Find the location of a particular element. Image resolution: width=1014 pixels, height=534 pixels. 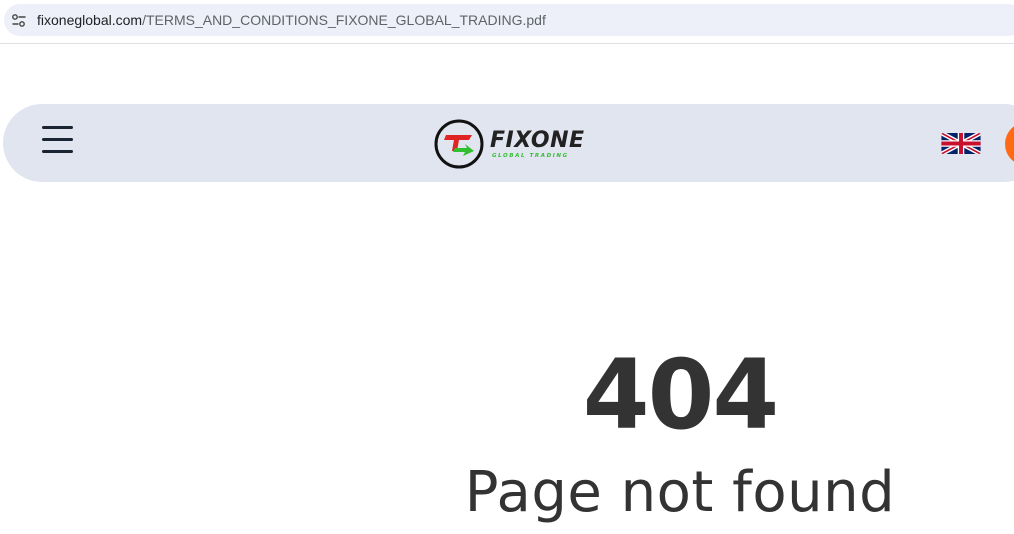

error-code: 404 is located at coordinates (680, 395).